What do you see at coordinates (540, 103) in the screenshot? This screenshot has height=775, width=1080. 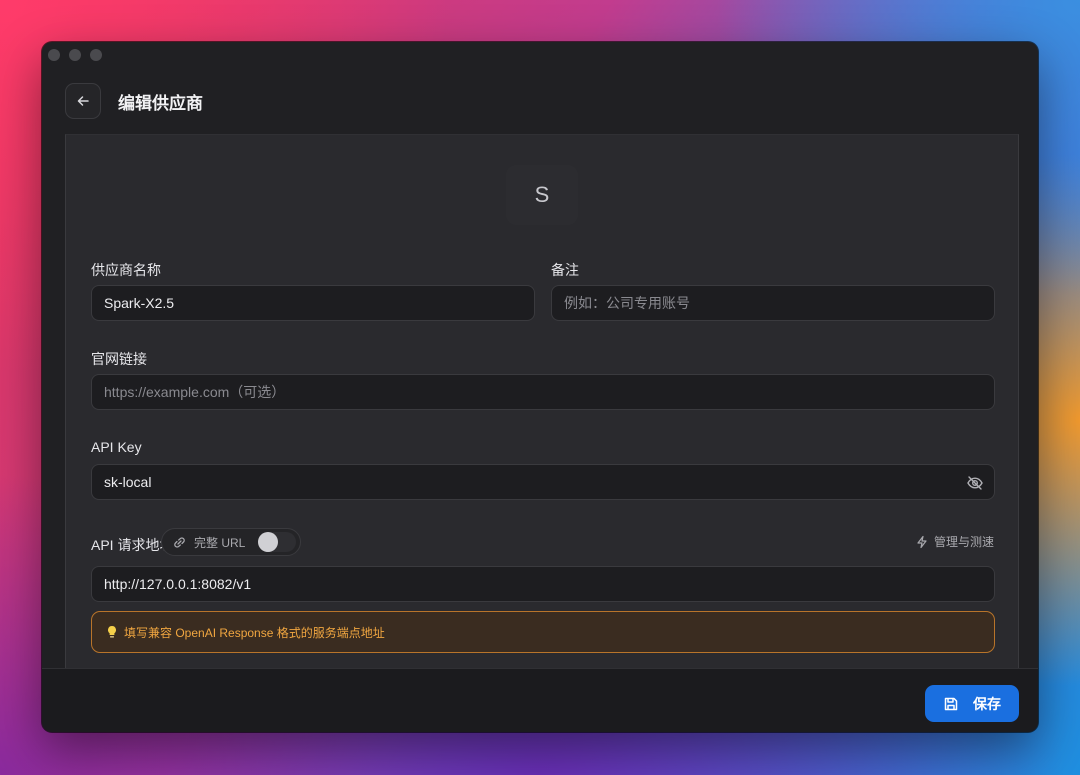 I see `page-header: 编辑供应商` at bounding box center [540, 103].